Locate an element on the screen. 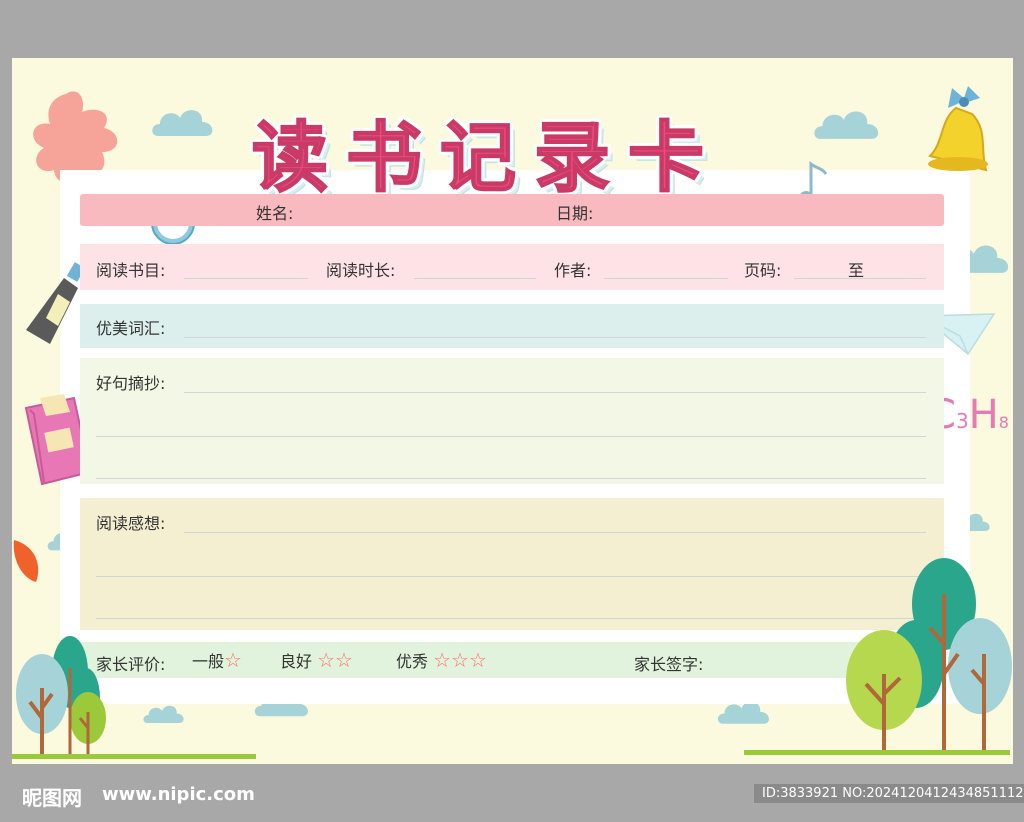 This screenshot has width=1024, height=822. leaf-icon is located at coordinates (26, 561).